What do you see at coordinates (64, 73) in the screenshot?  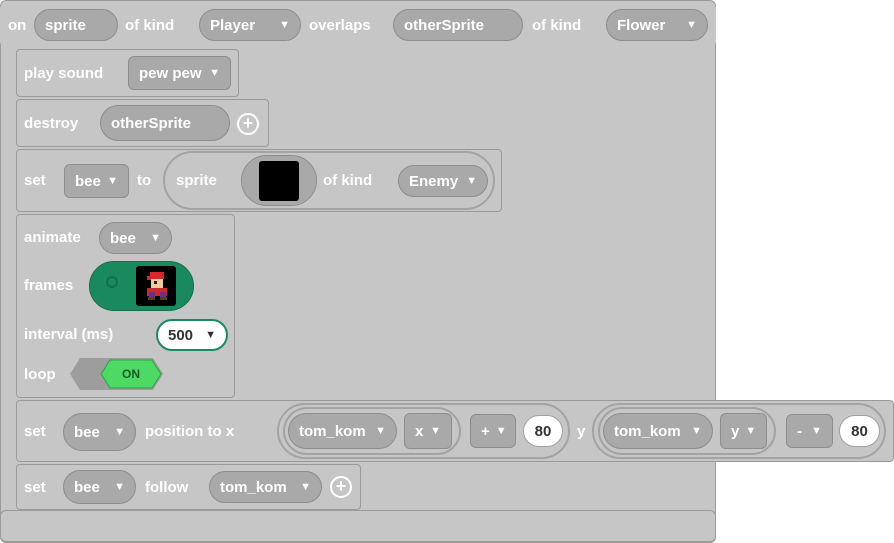 I see `play-sound-label: play sound` at bounding box center [64, 73].